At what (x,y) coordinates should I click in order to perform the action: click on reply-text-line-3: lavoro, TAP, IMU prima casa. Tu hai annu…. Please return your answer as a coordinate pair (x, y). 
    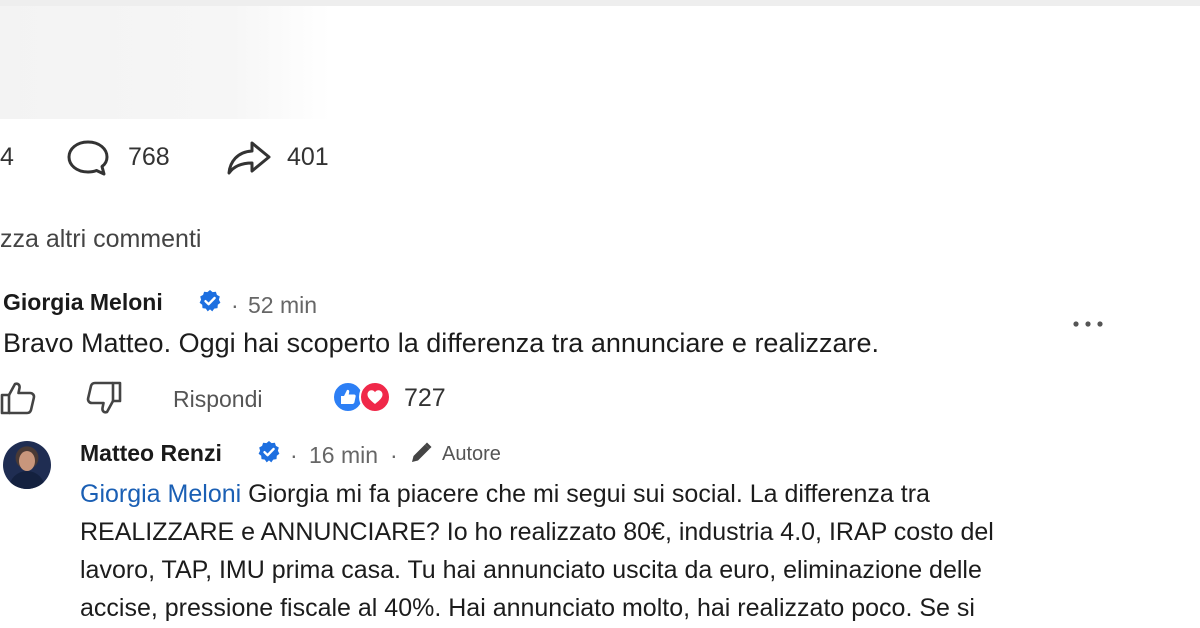
    Looking at the image, I should click on (531, 570).